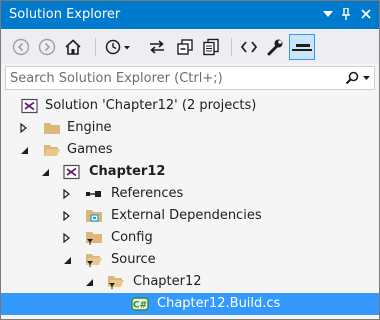 The width and height of the screenshot is (380, 320). I want to click on search-box, so click(190, 78).